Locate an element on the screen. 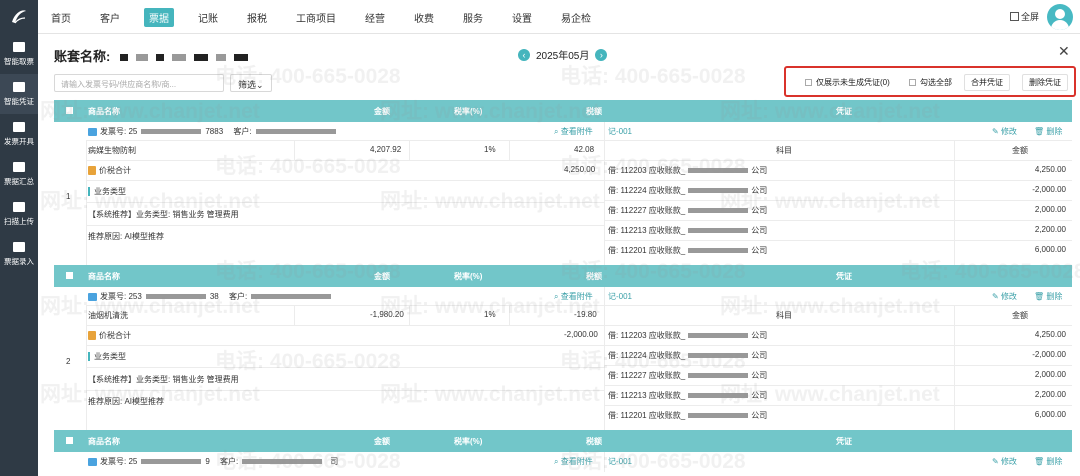 The width and height of the screenshot is (1080, 476). item-tax-rate: 1% is located at coordinates (490, 314).